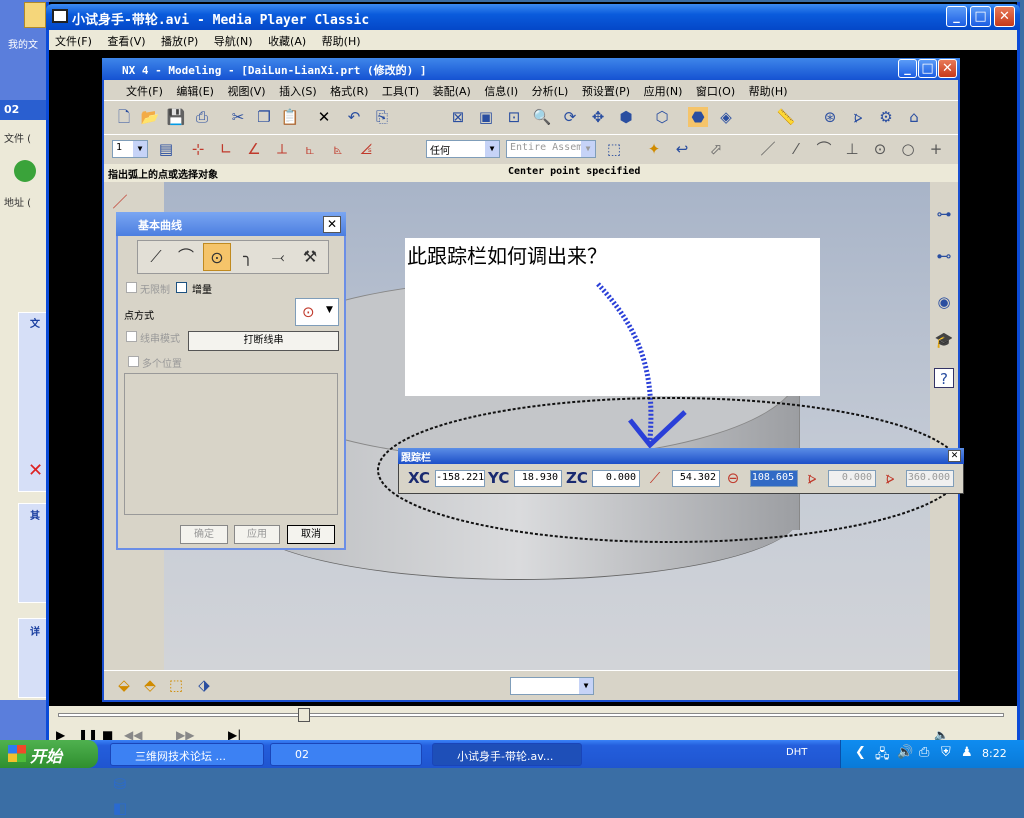 This screenshot has width=1024, height=818. What do you see at coordinates (914, 117) in the screenshot?
I see `hat-icon: ⌂` at bounding box center [914, 117].